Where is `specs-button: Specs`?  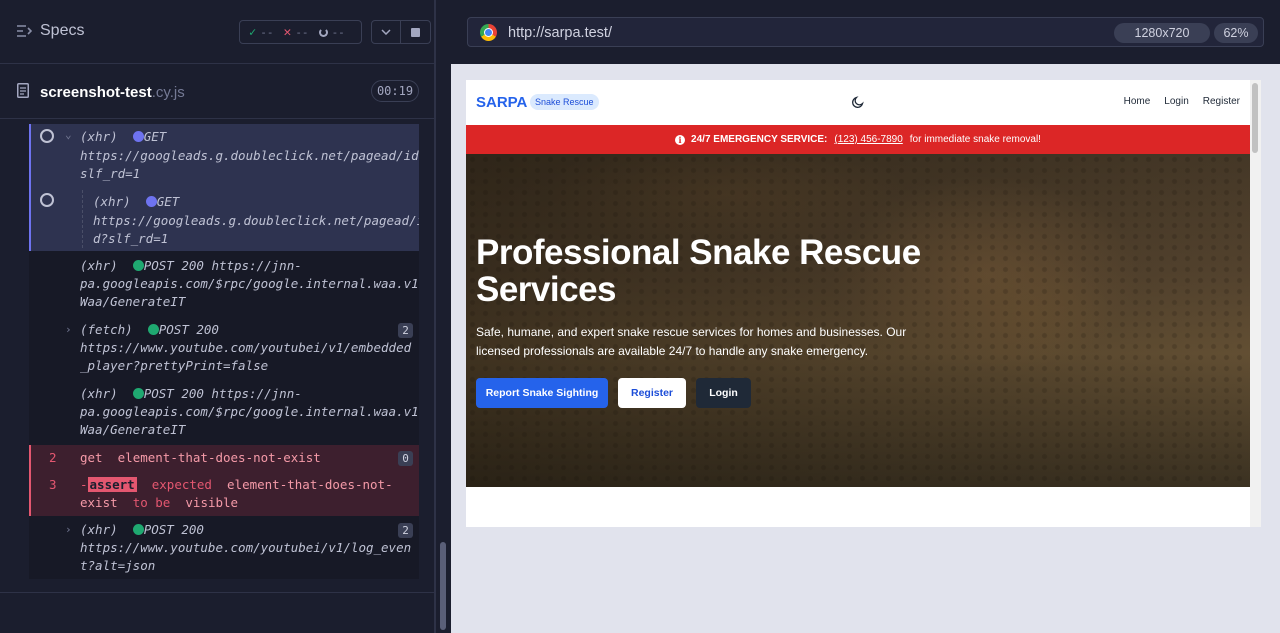
specs-button: Specs is located at coordinates (50, 31).